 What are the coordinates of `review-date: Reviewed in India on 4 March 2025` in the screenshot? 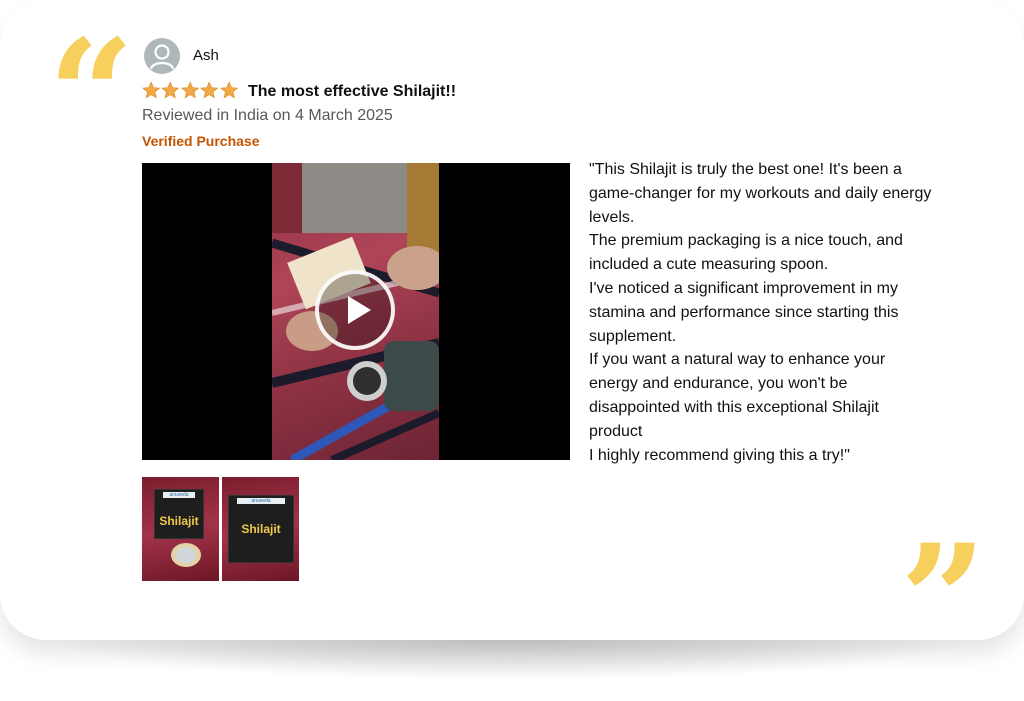 It's located at (267, 115).